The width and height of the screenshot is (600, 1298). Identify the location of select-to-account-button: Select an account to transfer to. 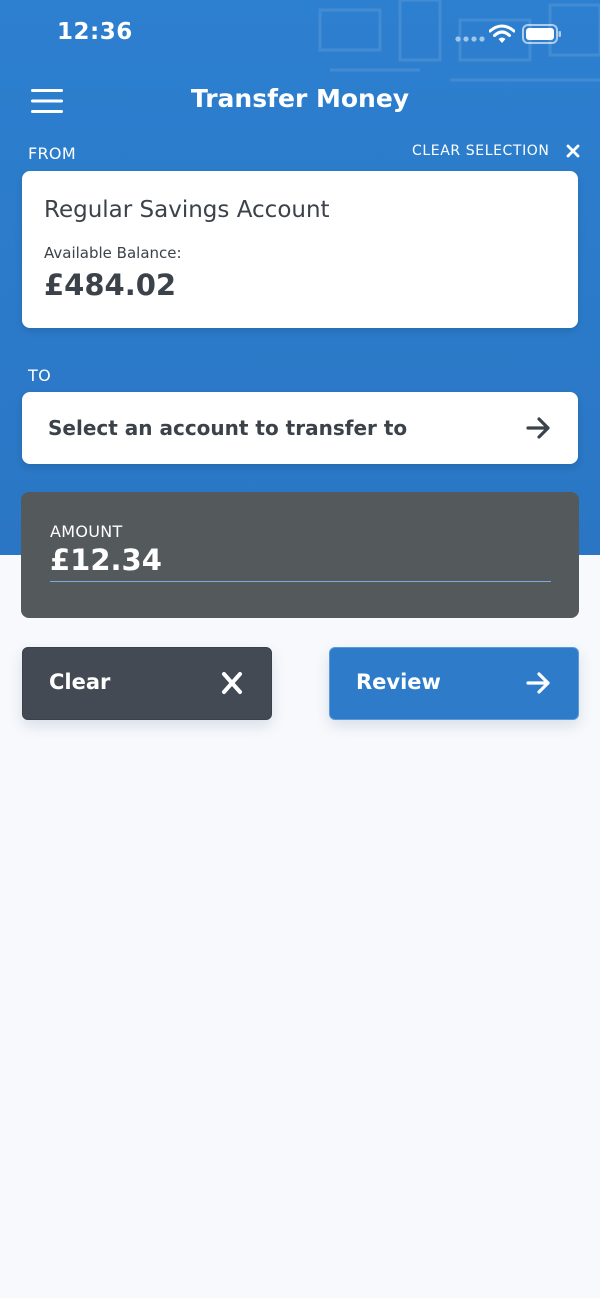
(300, 428).